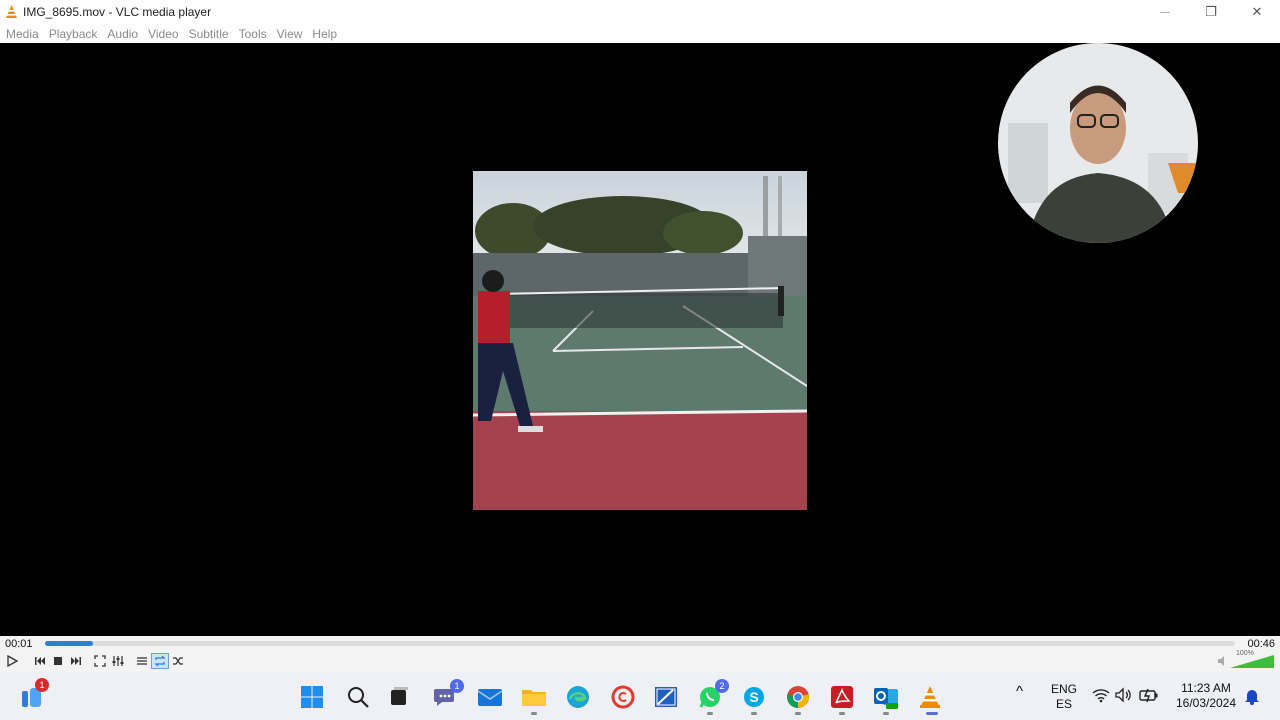 This screenshot has width=1280, height=720. What do you see at coordinates (1064, 697) in the screenshot?
I see `language-indicator: ENG ES` at bounding box center [1064, 697].